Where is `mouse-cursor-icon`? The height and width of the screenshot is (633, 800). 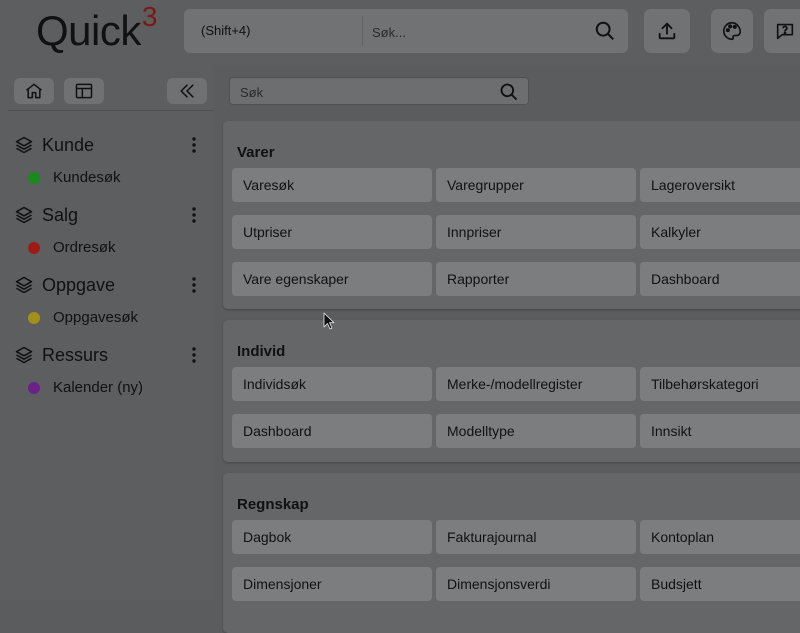 mouse-cursor-icon is located at coordinates (329, 321).